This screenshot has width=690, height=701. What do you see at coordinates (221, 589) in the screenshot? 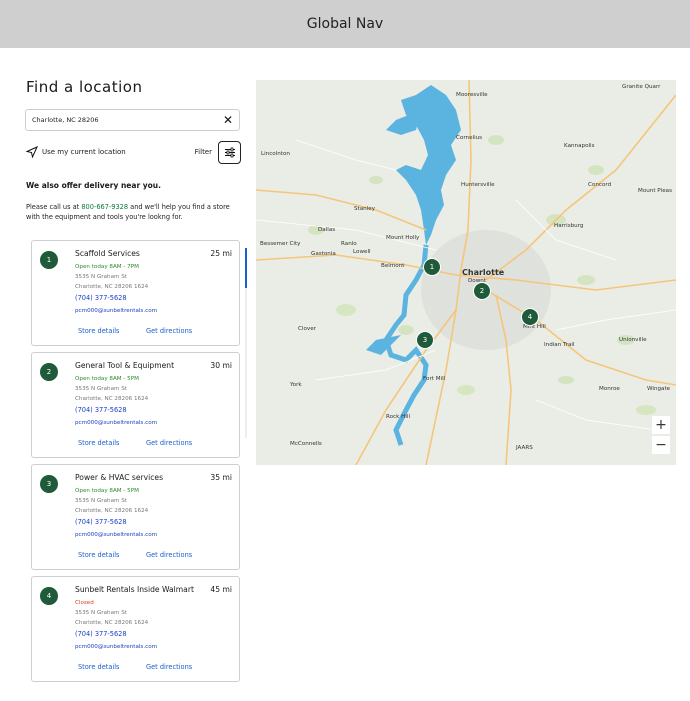
I see `store-distance: 45 mi` at bounding box center [221, 589].